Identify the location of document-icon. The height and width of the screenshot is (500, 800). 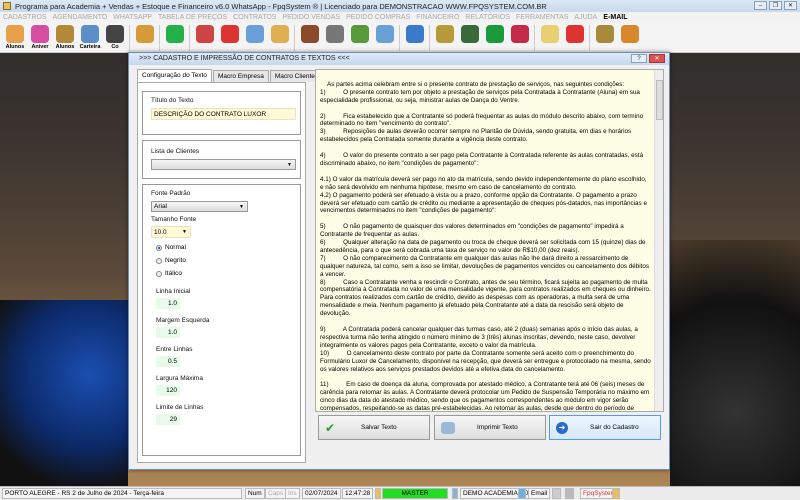
(205, 34).